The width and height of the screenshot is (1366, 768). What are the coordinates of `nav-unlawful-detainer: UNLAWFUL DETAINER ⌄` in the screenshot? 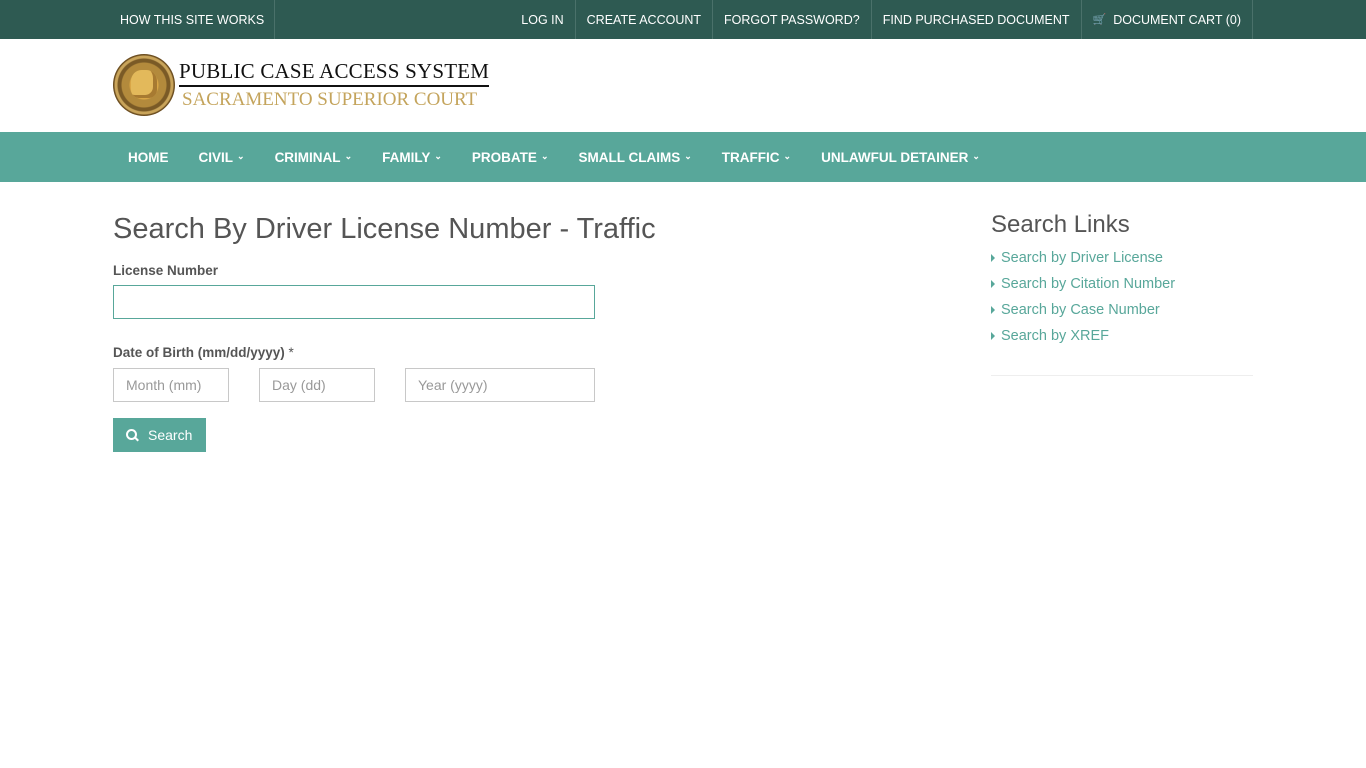 It's located at (900, 157).